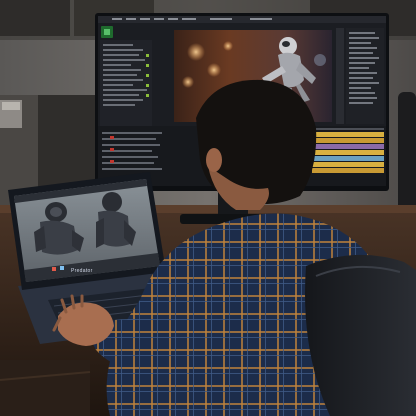 This screenshot has height=416, width=416. What do you see at coordinates (126, 83) in the screenshot?
I see `project-panel` at bounding box center [126, 83].